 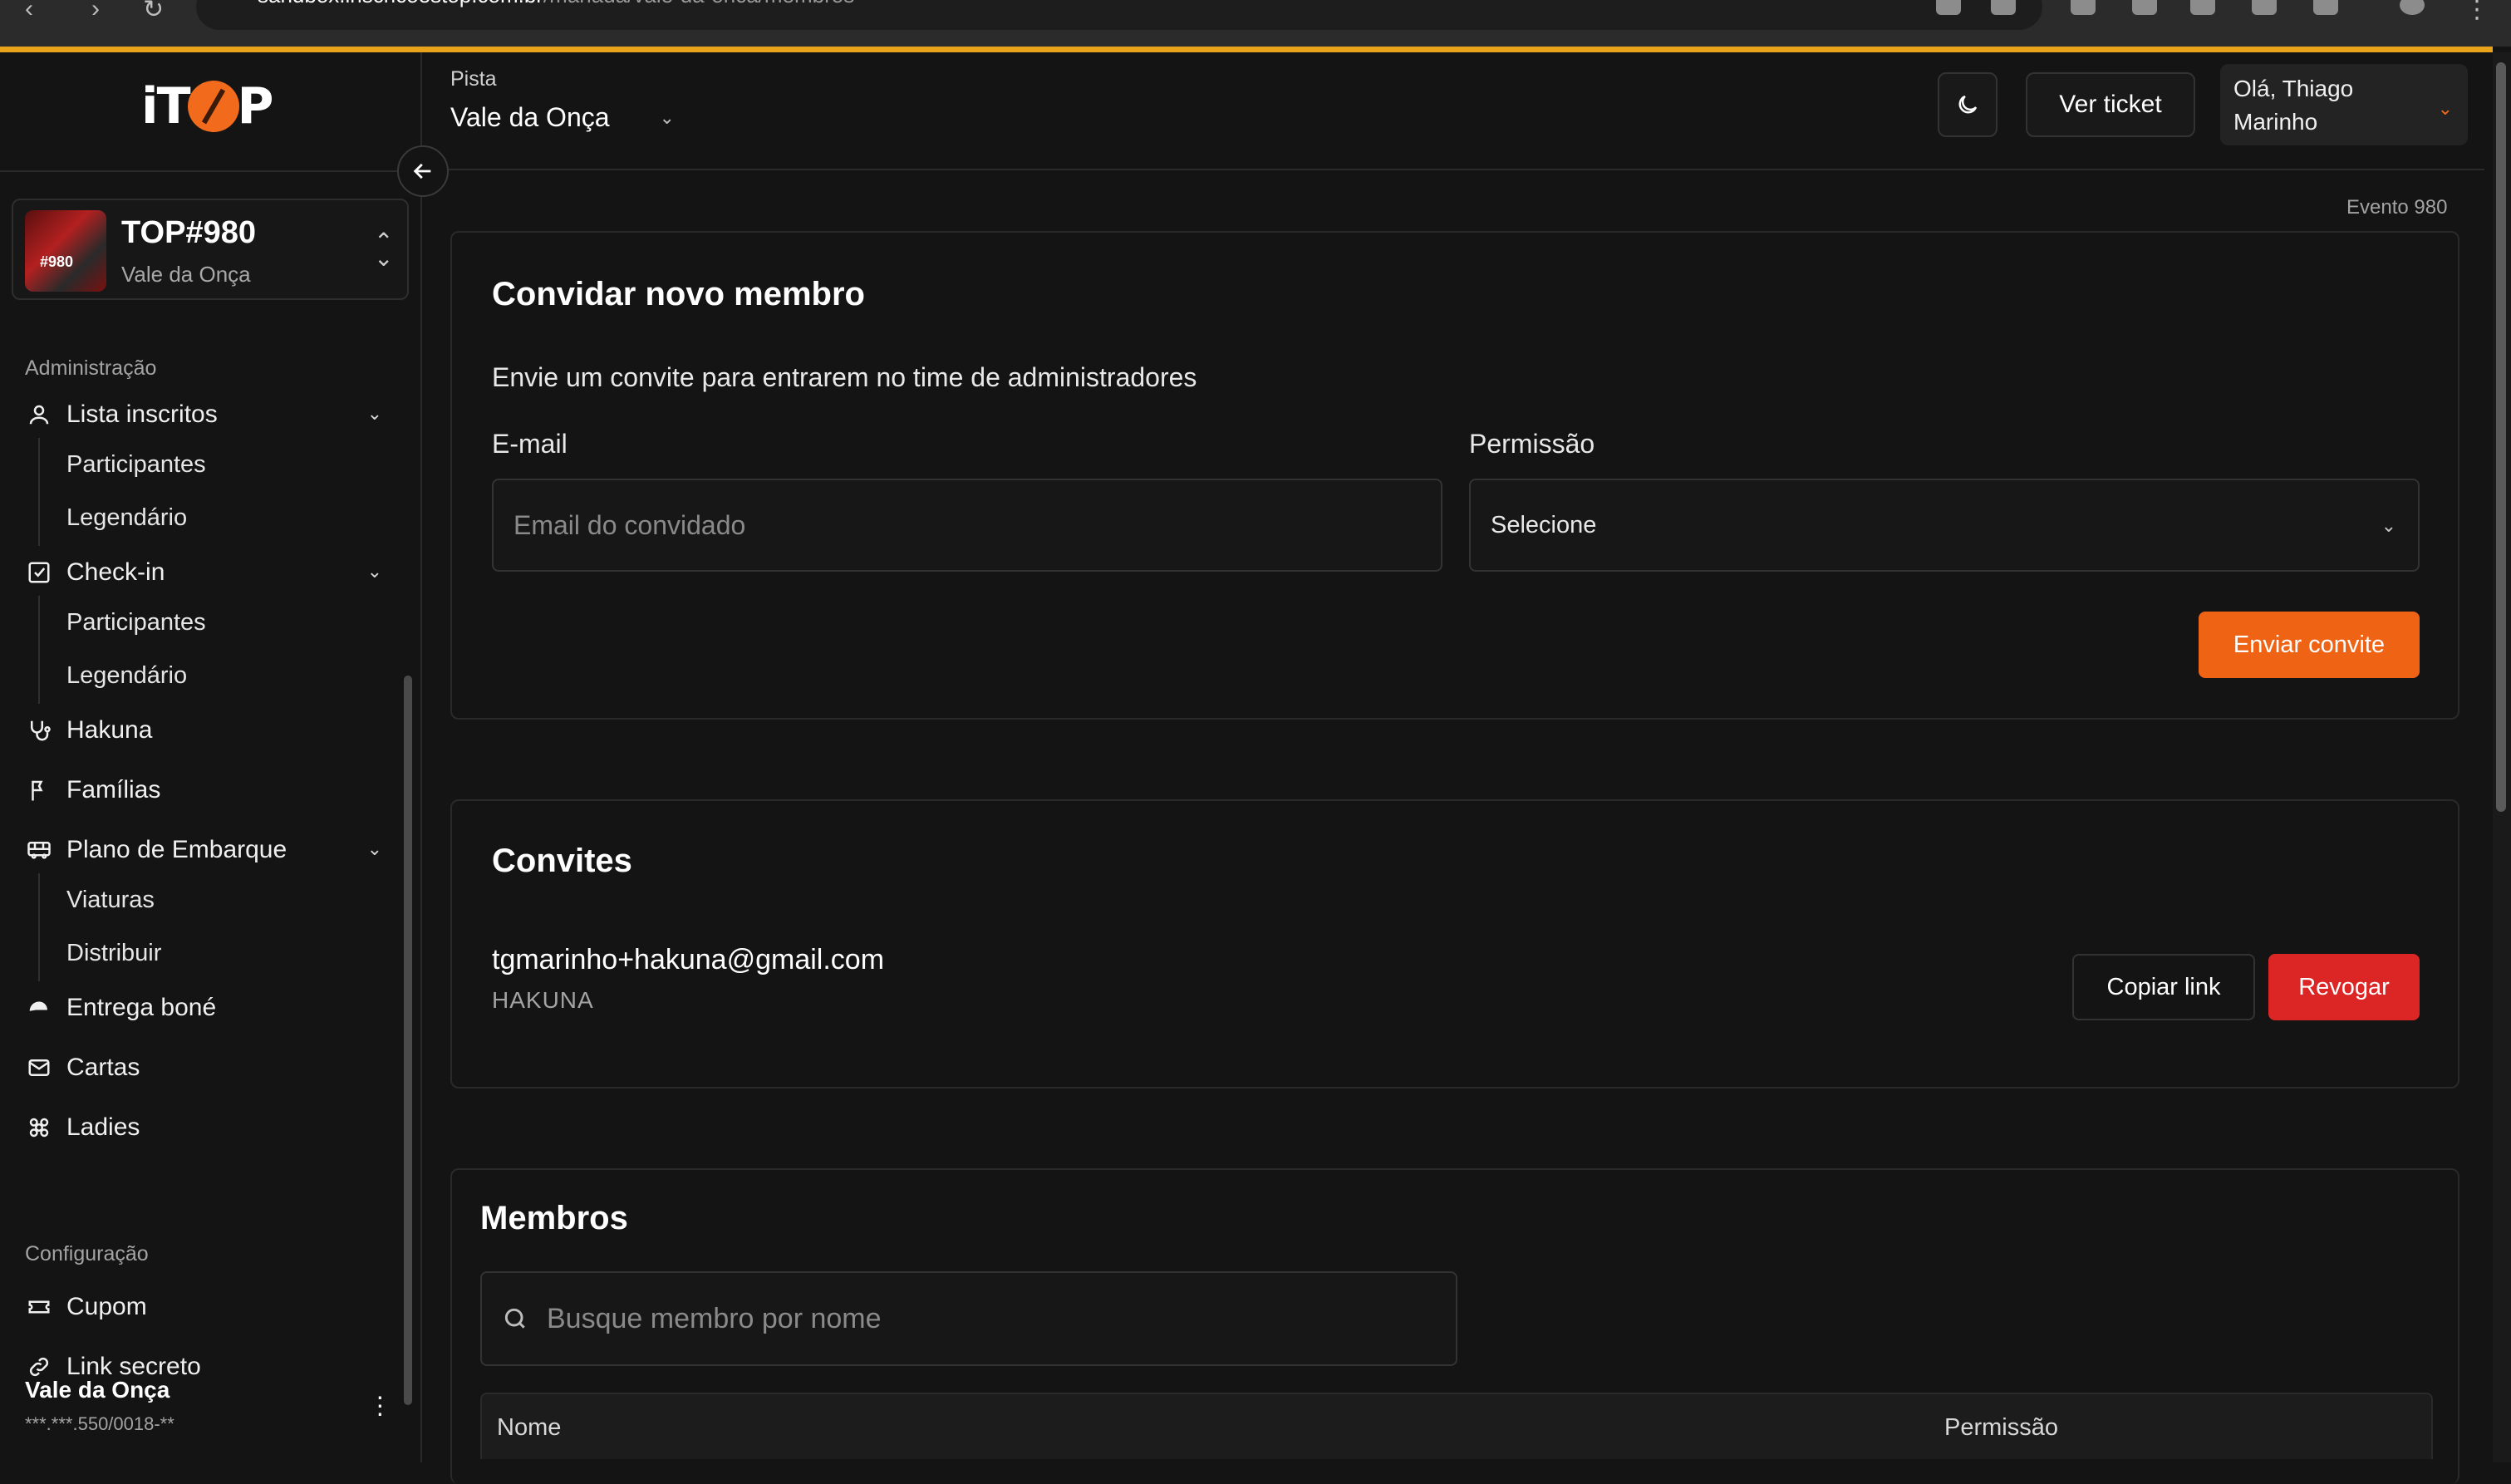 I want to click on browser-menu-icon: ⋮, so click(x=2476, y=12).